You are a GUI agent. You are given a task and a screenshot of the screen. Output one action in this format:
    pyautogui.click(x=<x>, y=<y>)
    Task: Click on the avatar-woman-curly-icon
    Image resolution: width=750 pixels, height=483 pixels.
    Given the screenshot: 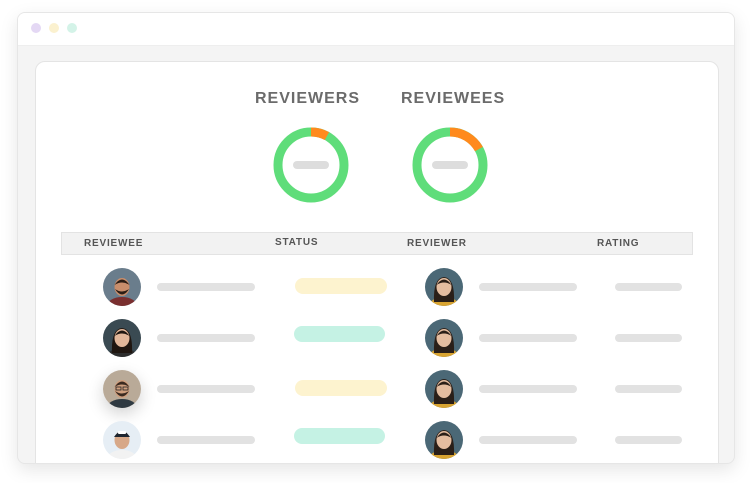 What is the action you would take?
    pyautogui.click(x=122, y=338)
    